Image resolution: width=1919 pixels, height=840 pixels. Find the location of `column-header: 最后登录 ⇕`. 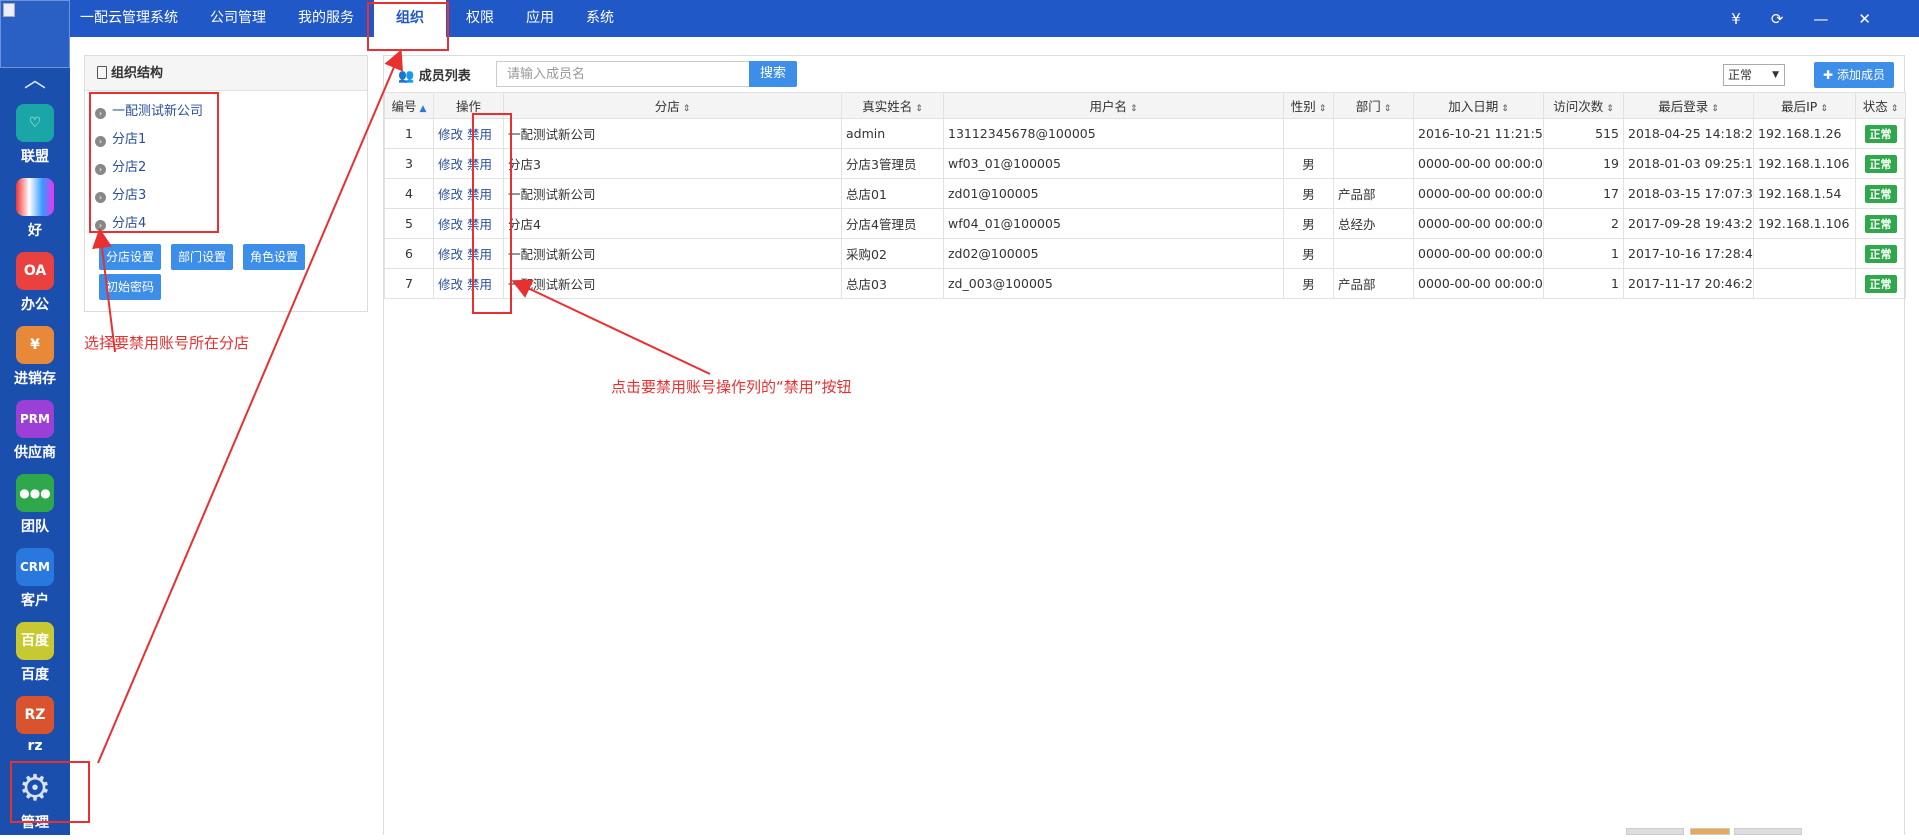

column-header: 最后登录 ⇕ is located at coordinates (1688, 105).